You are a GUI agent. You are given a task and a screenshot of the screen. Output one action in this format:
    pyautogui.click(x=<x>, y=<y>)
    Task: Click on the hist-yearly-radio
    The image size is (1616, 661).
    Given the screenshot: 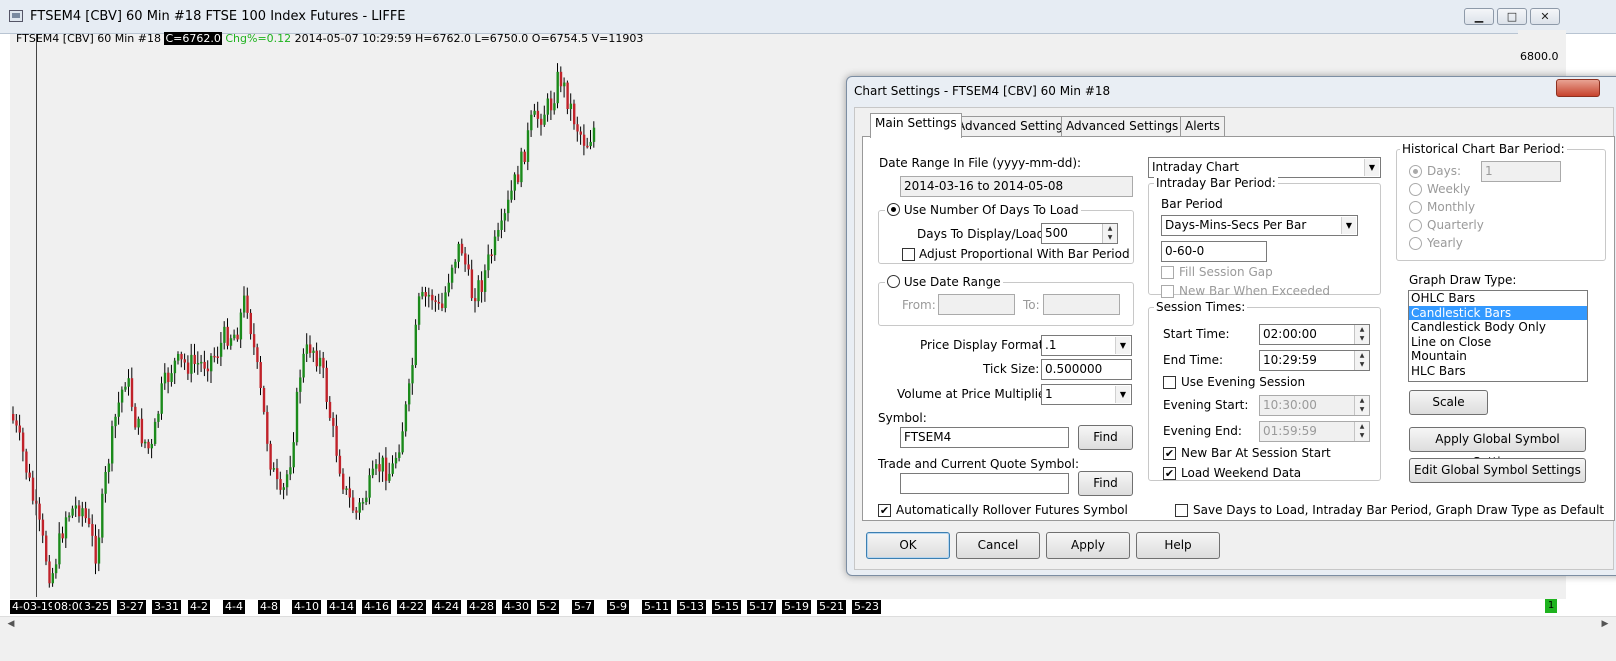 What is the action you would take?
    pyautogui.click(x=1415, y=243)
    